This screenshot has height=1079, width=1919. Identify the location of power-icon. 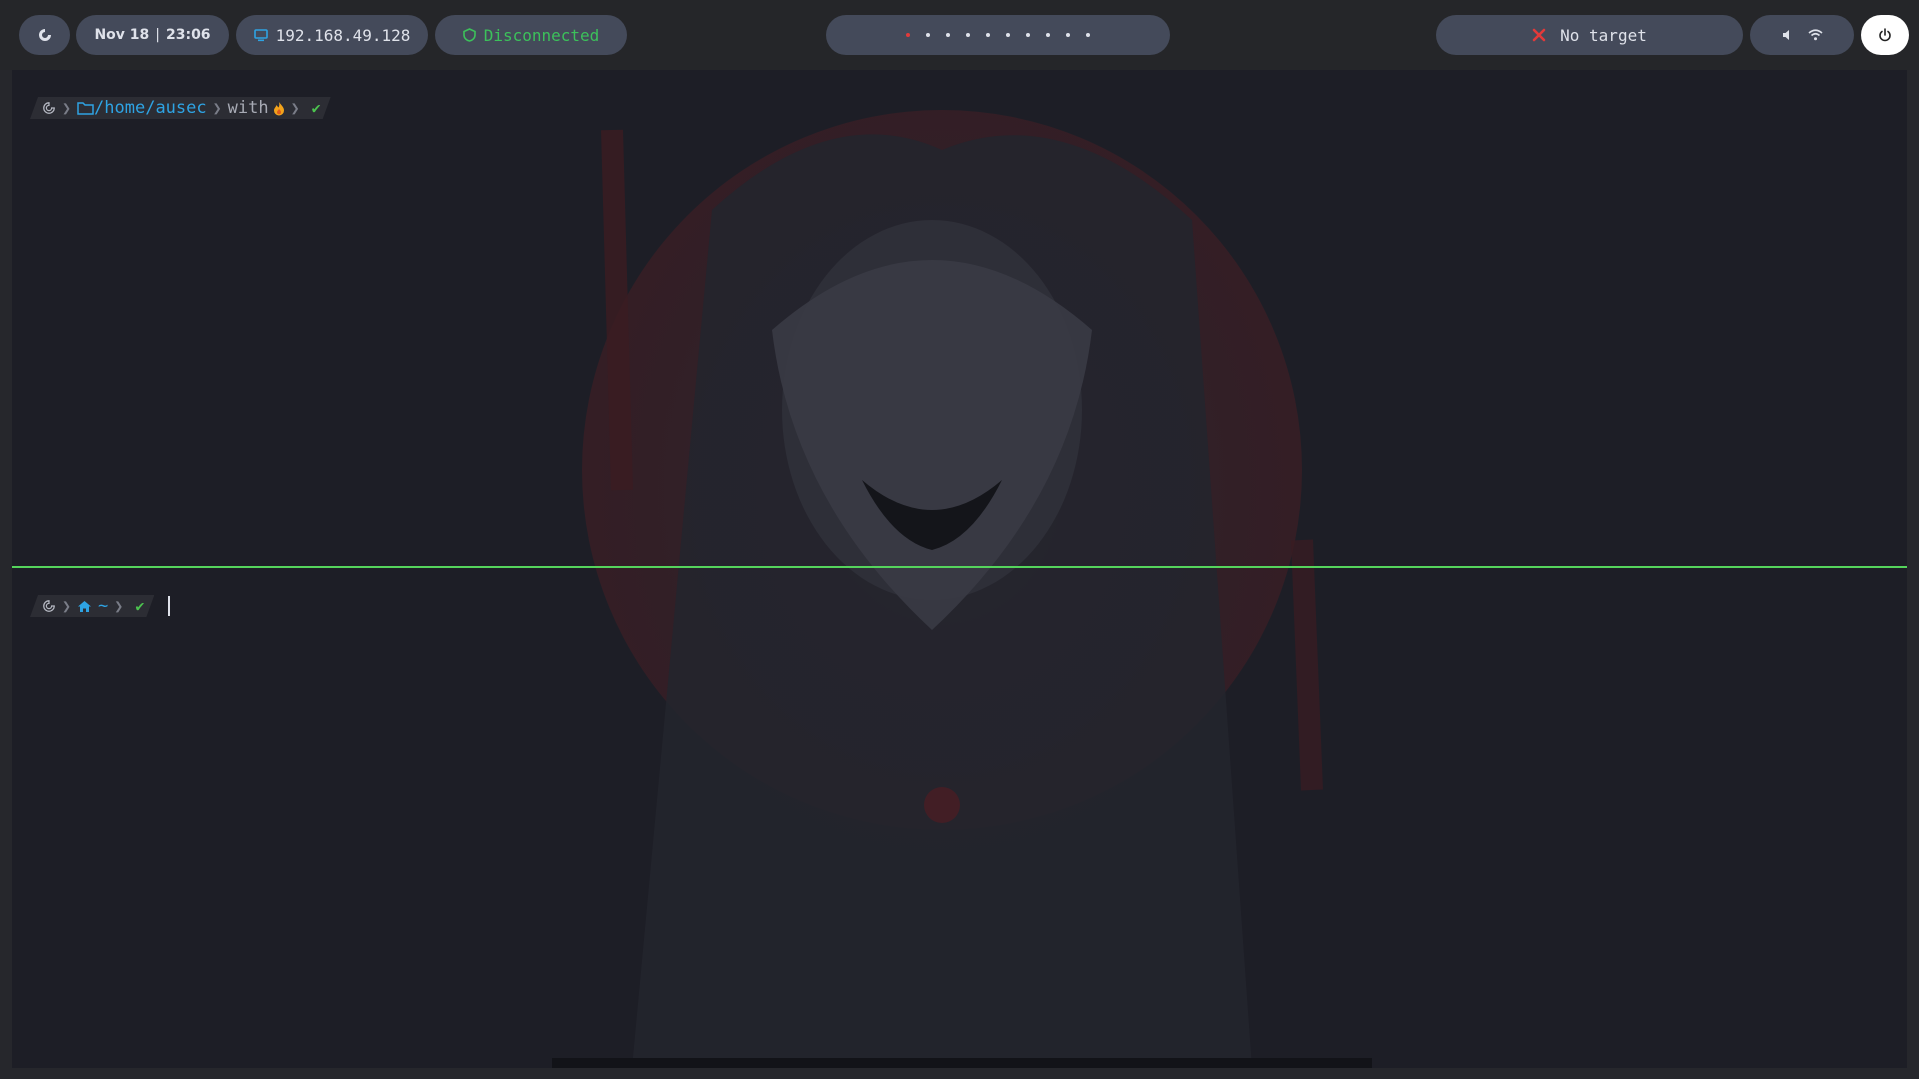
(1885, 35).